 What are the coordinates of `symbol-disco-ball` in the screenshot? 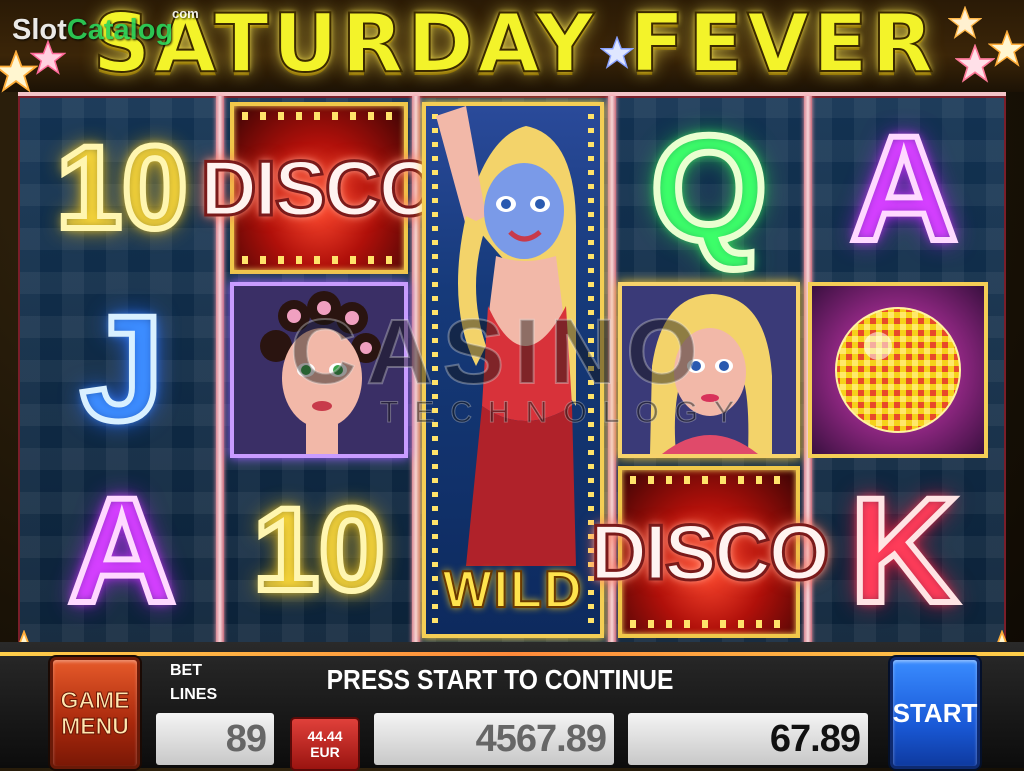 It's located at (898, 370).